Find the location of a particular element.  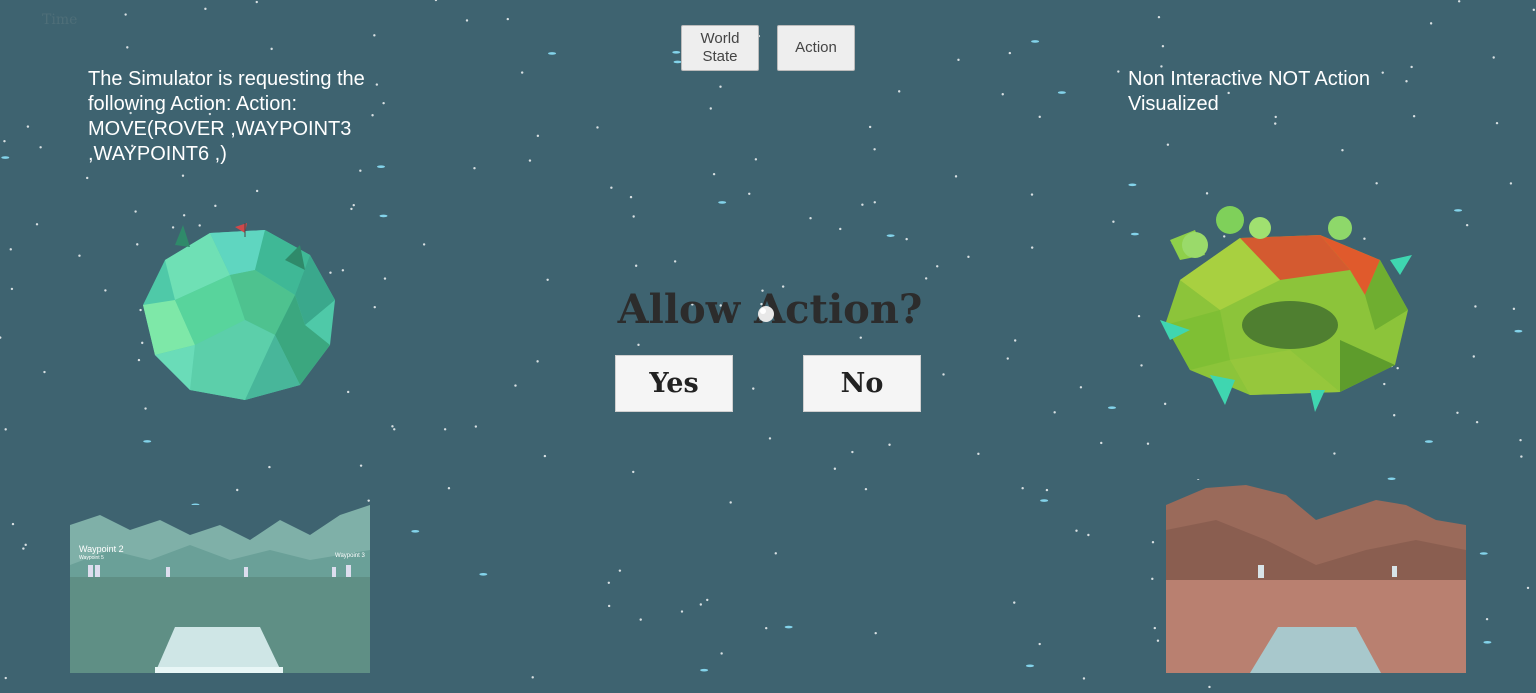

left-planet-model is located at coordinates (239, 311).